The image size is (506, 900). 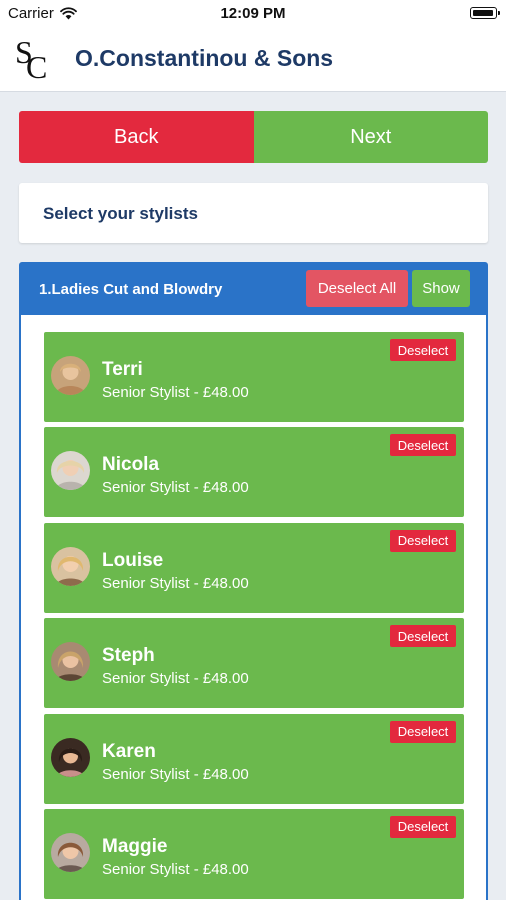 I want to click on stylist-card-louise: Louise Senior Stylist - £48.00 Deselect, so click(x=254, y=567).